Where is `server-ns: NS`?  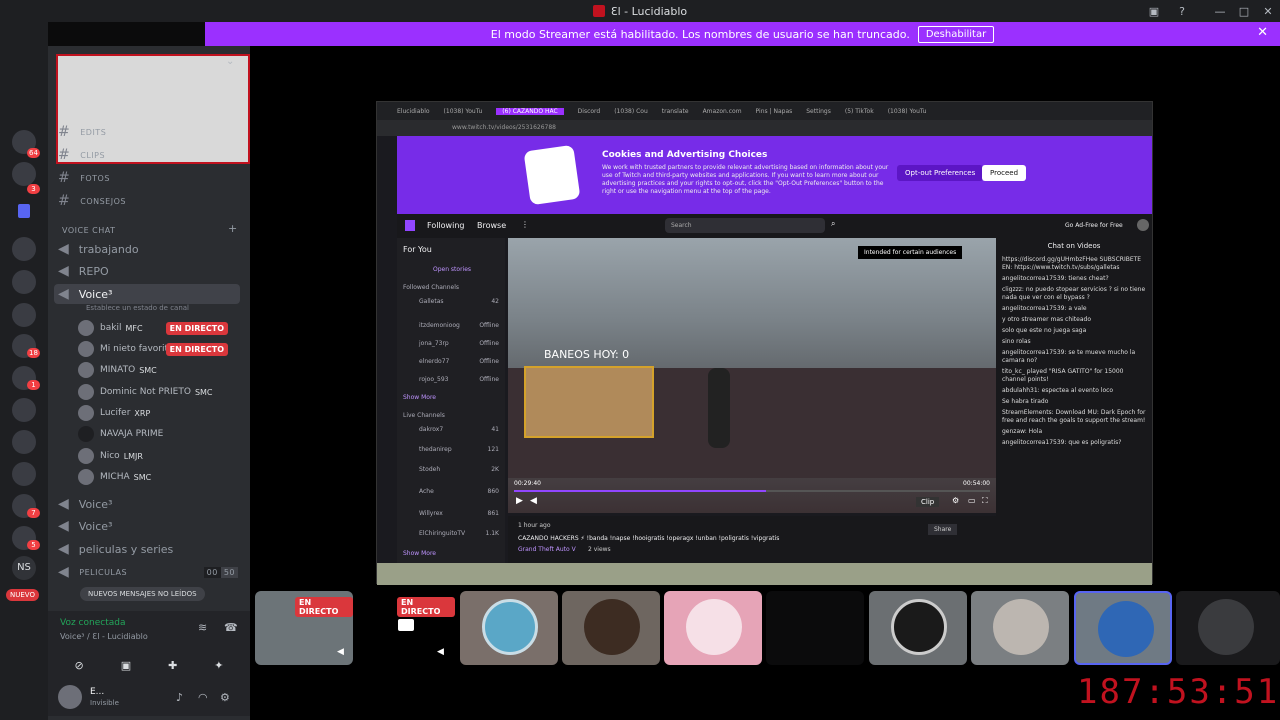 server-ns: NS is located at coordinates (24, 568).